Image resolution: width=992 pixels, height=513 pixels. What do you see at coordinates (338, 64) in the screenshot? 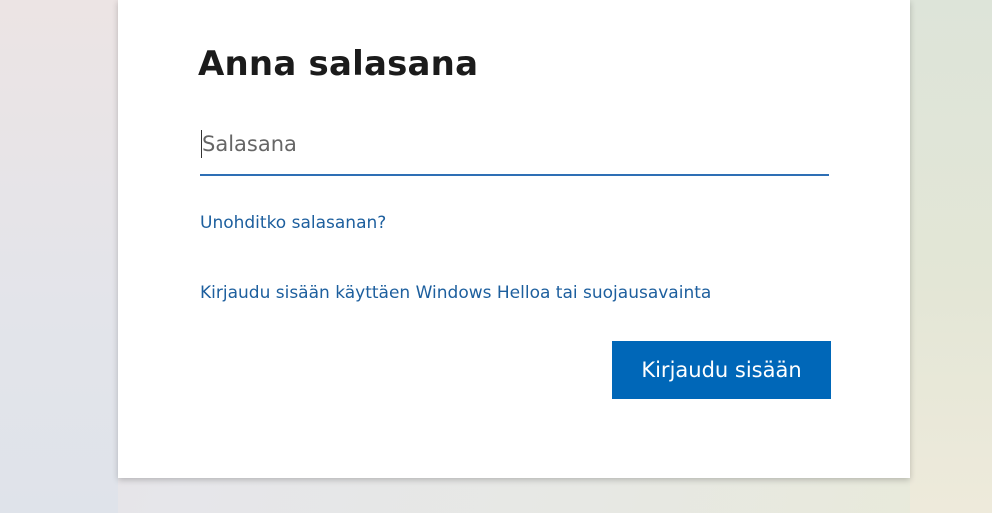
I see `page-title: Anna salasana` at bounding box center [338, 64].